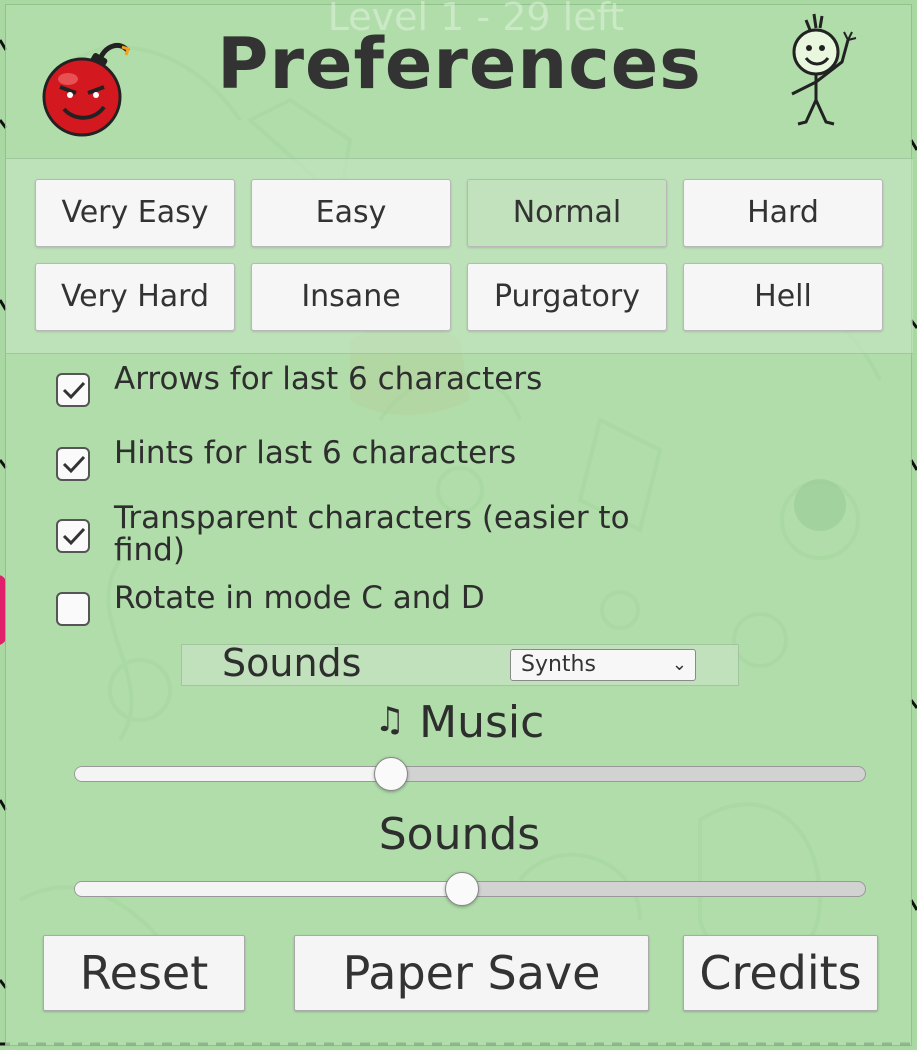 This screenshot has height=1050, width=917. Describe the element at coordinates (470, 774) in the screenshot. I see `music-slider` at that location.